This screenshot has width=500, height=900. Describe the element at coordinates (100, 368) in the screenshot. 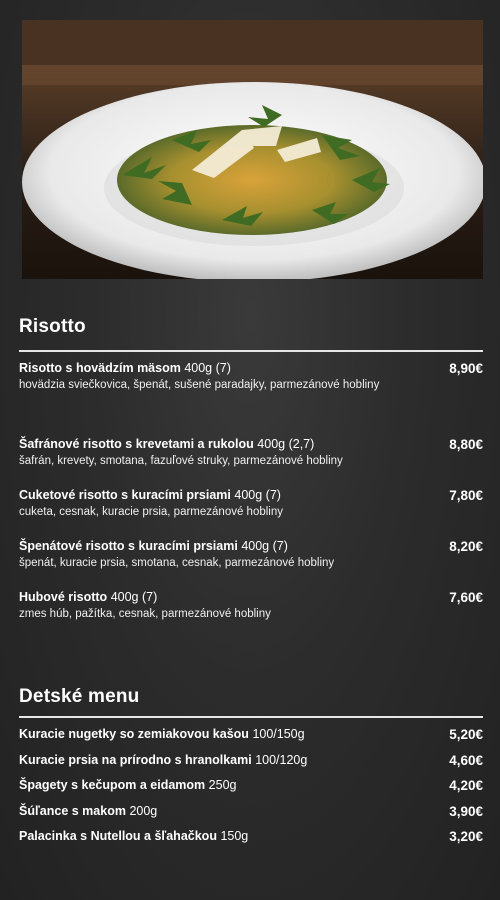

I see `item-name: Risotto s hovädzím mäsom` at that location.